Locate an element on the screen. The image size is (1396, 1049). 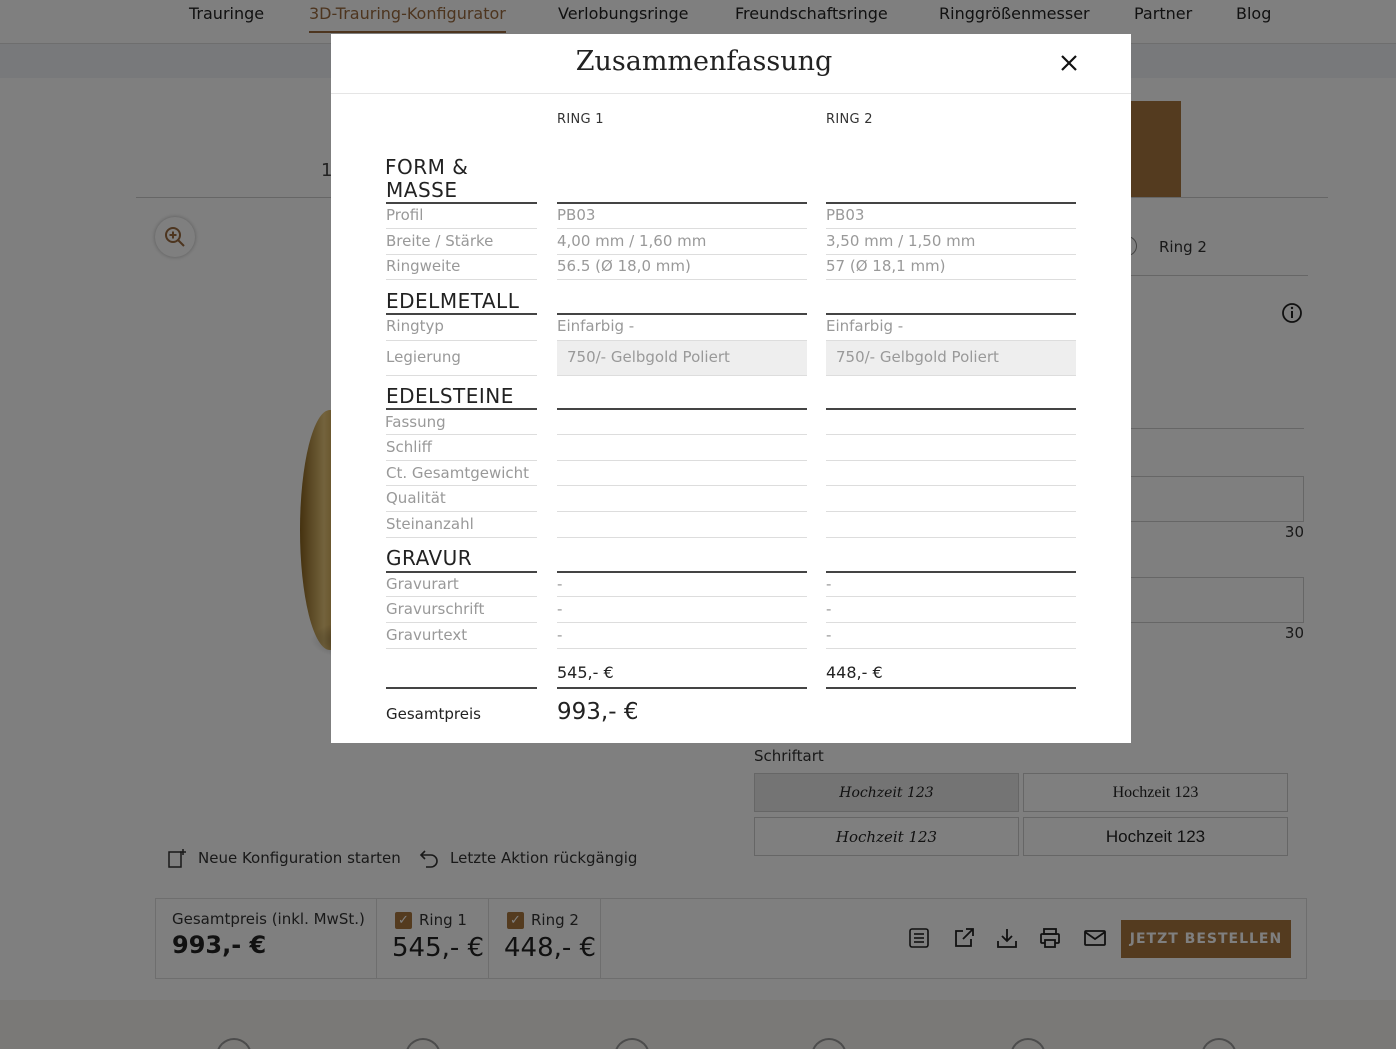
ring2-ringweite: 57 (Ø 18,1 mm) is located at coordinates (886, 266).